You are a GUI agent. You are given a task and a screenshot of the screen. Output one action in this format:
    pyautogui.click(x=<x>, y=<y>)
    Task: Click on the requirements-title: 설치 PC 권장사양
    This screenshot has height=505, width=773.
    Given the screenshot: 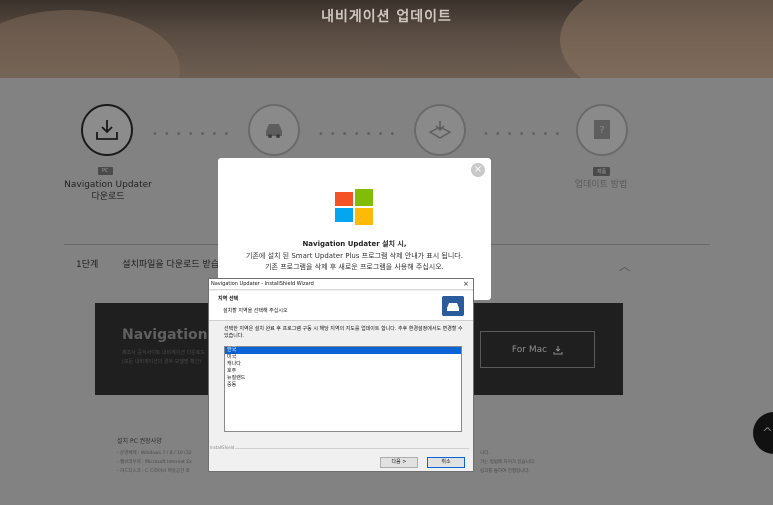 What is the action you would take?
    pyautogui.click(x=139, y=441)
    